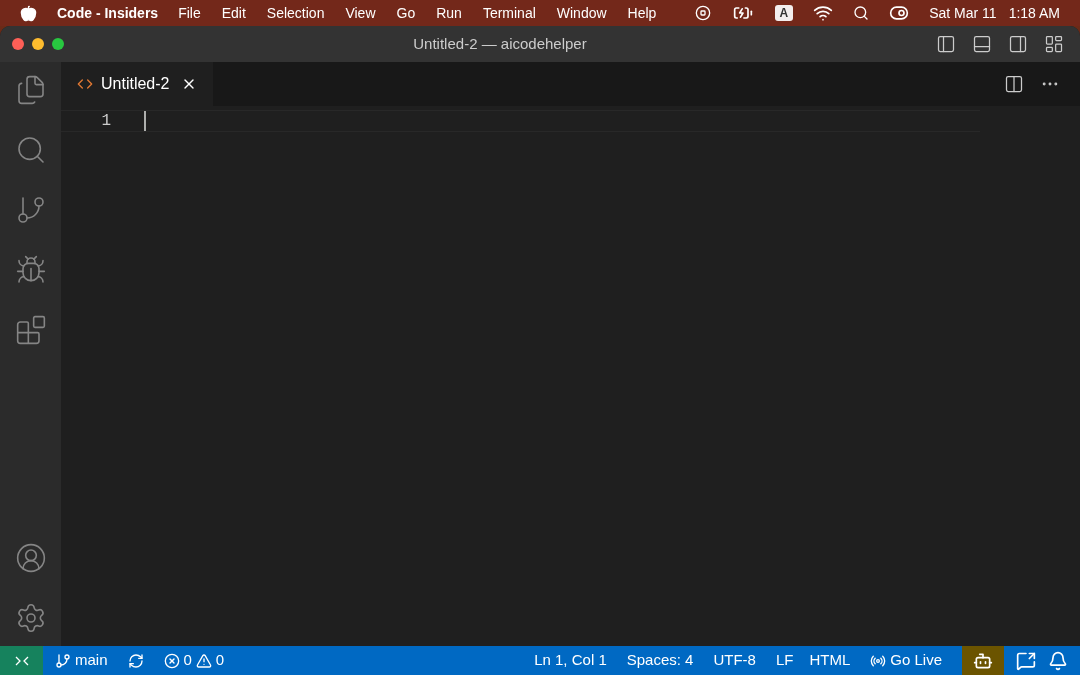 This screenshot has width=1080, height=675. I want to click on close-window-button, so click(18, 44).